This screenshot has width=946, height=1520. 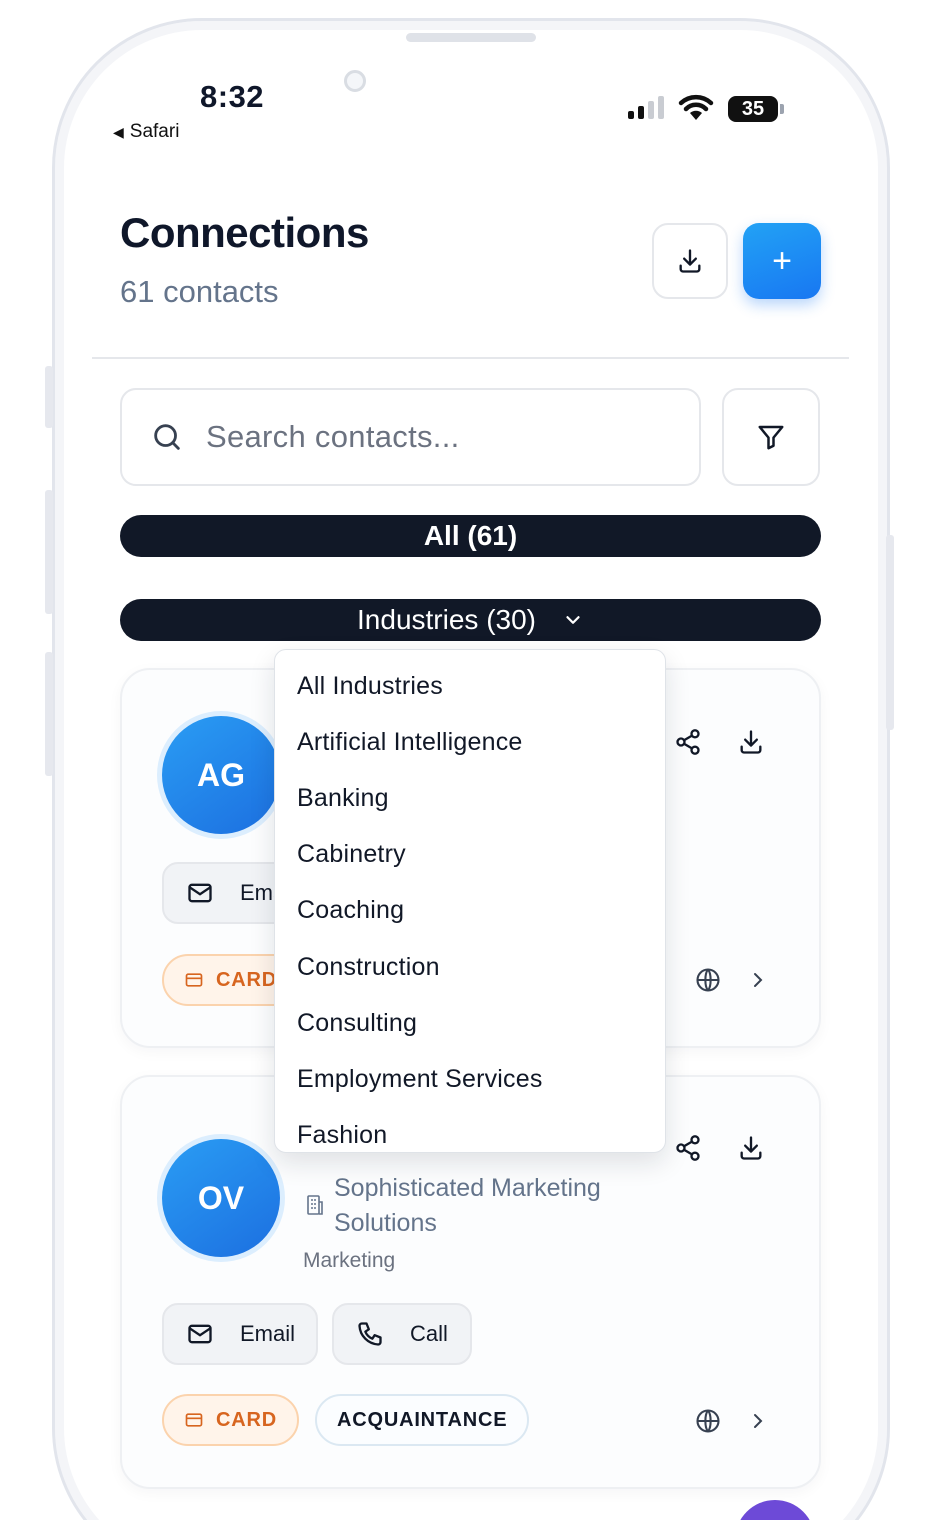 What do you see at coordinates (467, 1206) in the screenshot?
I see `company-name: Sophisticated Marketing Solutions` at bounding box center [467, 1206].